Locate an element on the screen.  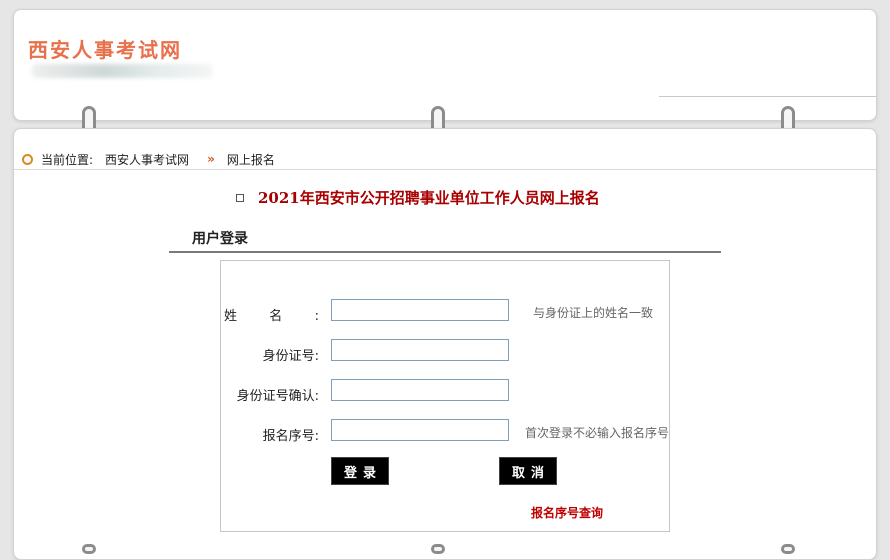
breadcrumb-divider is located at coordinates (445, 169).